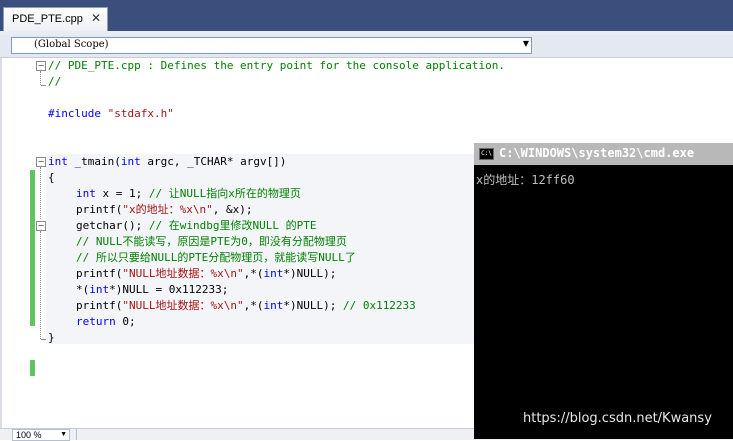  I want to click on code-line-assign-null: *(int*)NULL = 0x112233;, so click(152, 289).